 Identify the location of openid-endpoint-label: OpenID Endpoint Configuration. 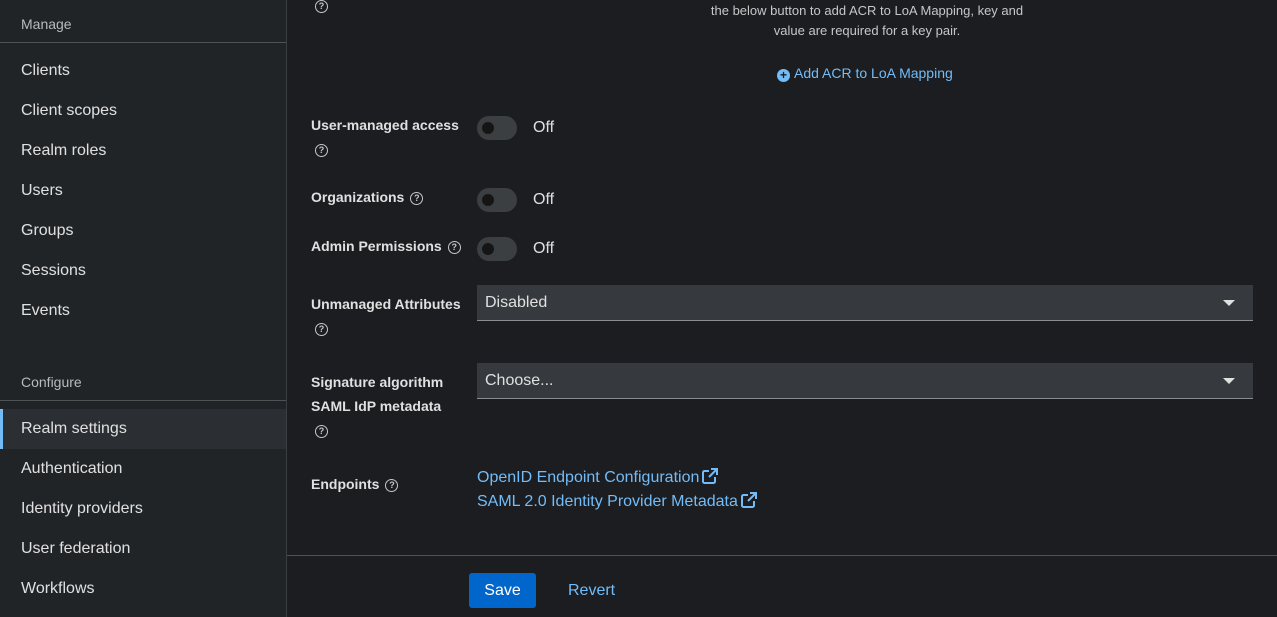
(588, 477).